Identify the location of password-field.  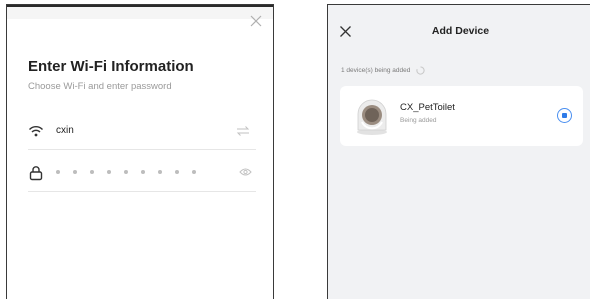
(142, 173).